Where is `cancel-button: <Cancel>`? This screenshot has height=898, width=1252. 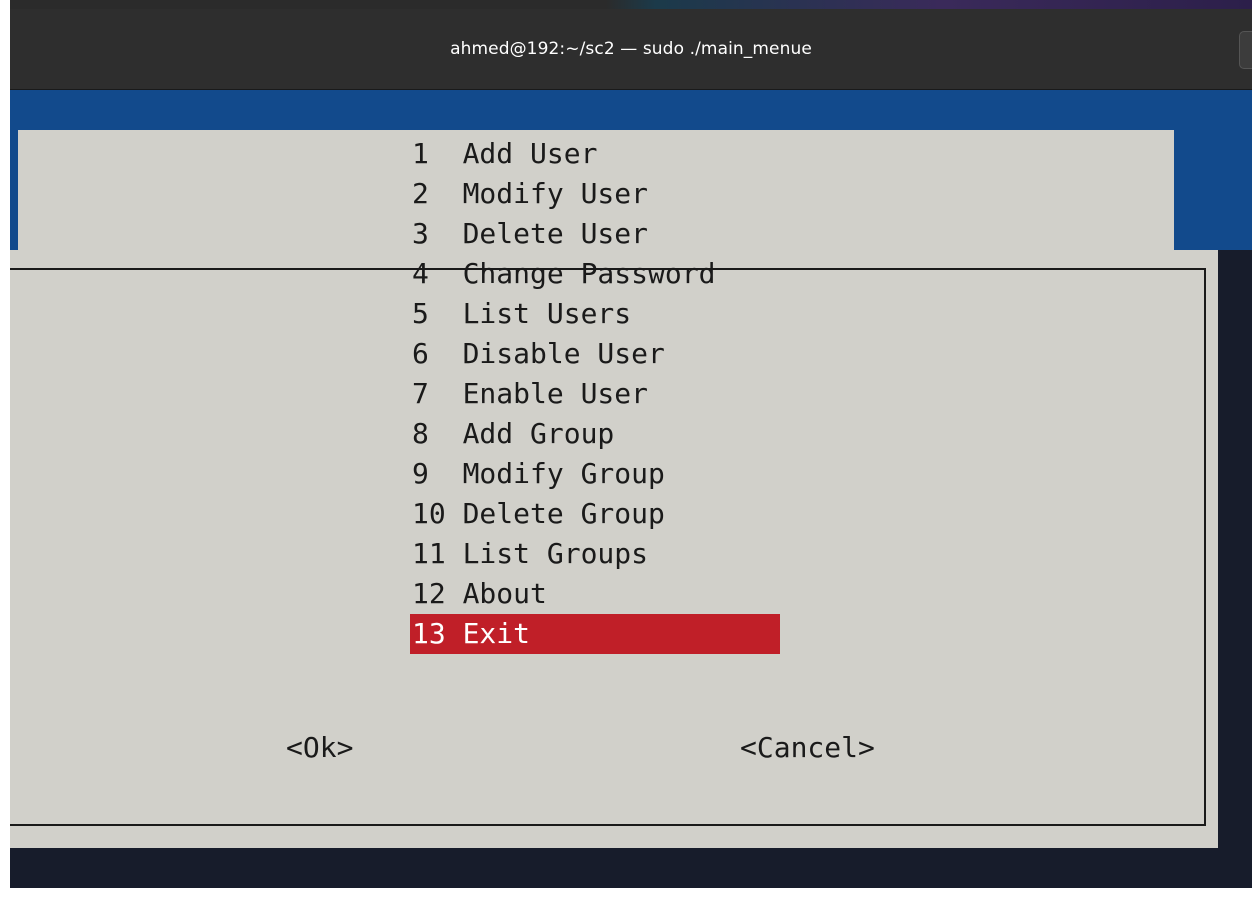 cancel-button: <Cancel> is located at coordinates (807, 748).